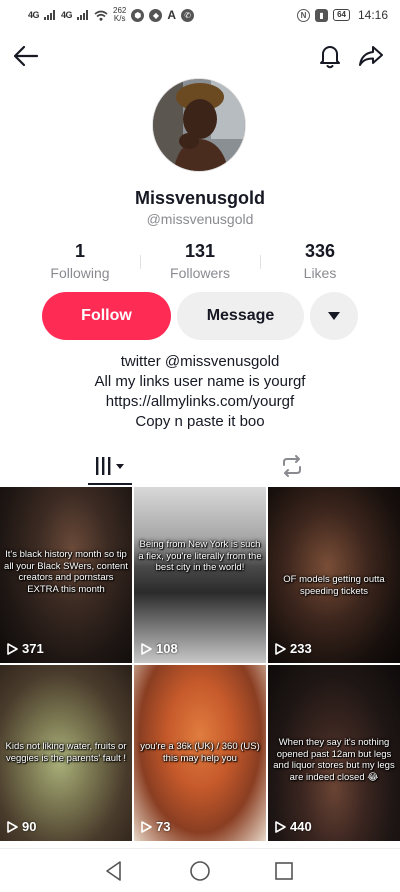  Describe the element at coordinates (200, 198) in the screenshot. I see `display-name: Missvenusgold` at that location.